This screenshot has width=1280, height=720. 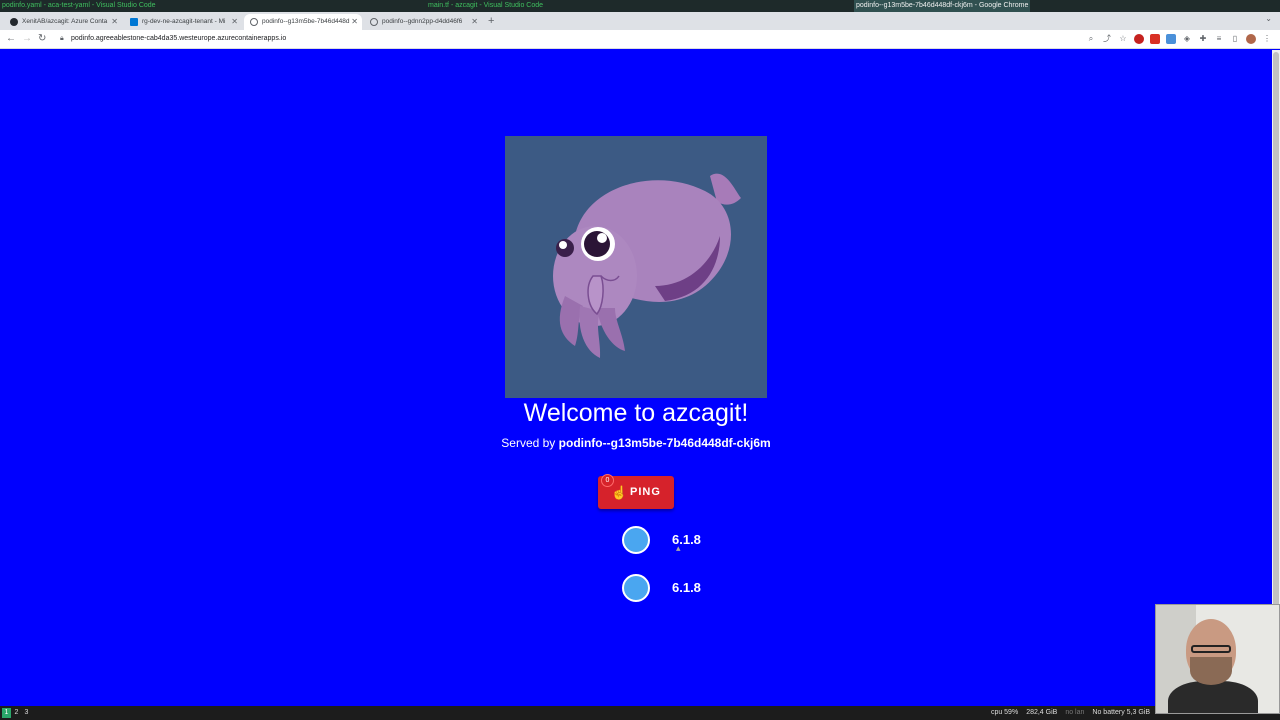 I want to click on lock-icon: 🔒︎, so click(x=63, y=38).